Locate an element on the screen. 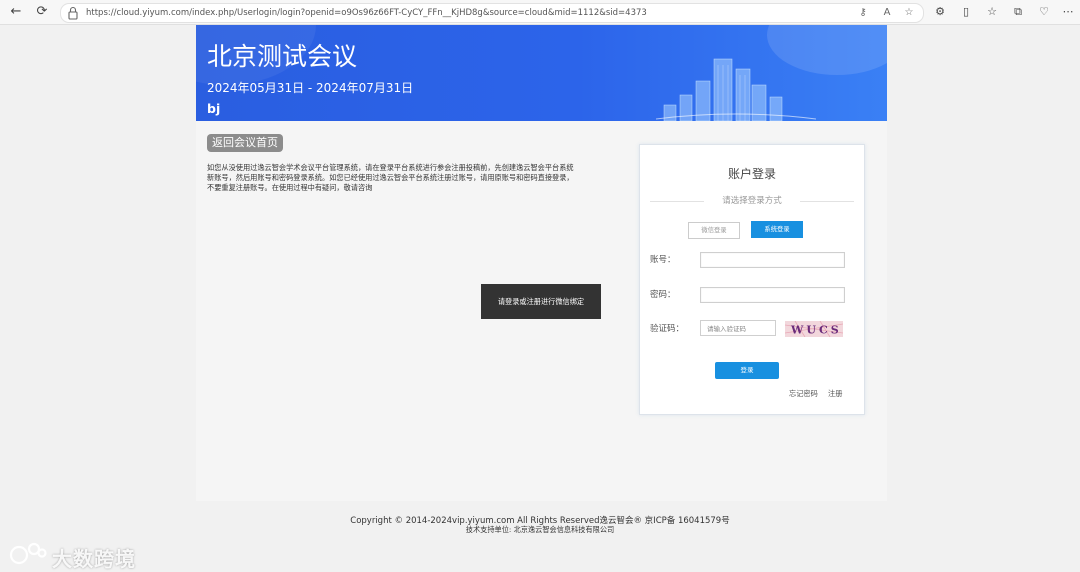 This screenshot has width=1080, height=572. extension-icon: ⚙ is located at coordinates (940, 12).